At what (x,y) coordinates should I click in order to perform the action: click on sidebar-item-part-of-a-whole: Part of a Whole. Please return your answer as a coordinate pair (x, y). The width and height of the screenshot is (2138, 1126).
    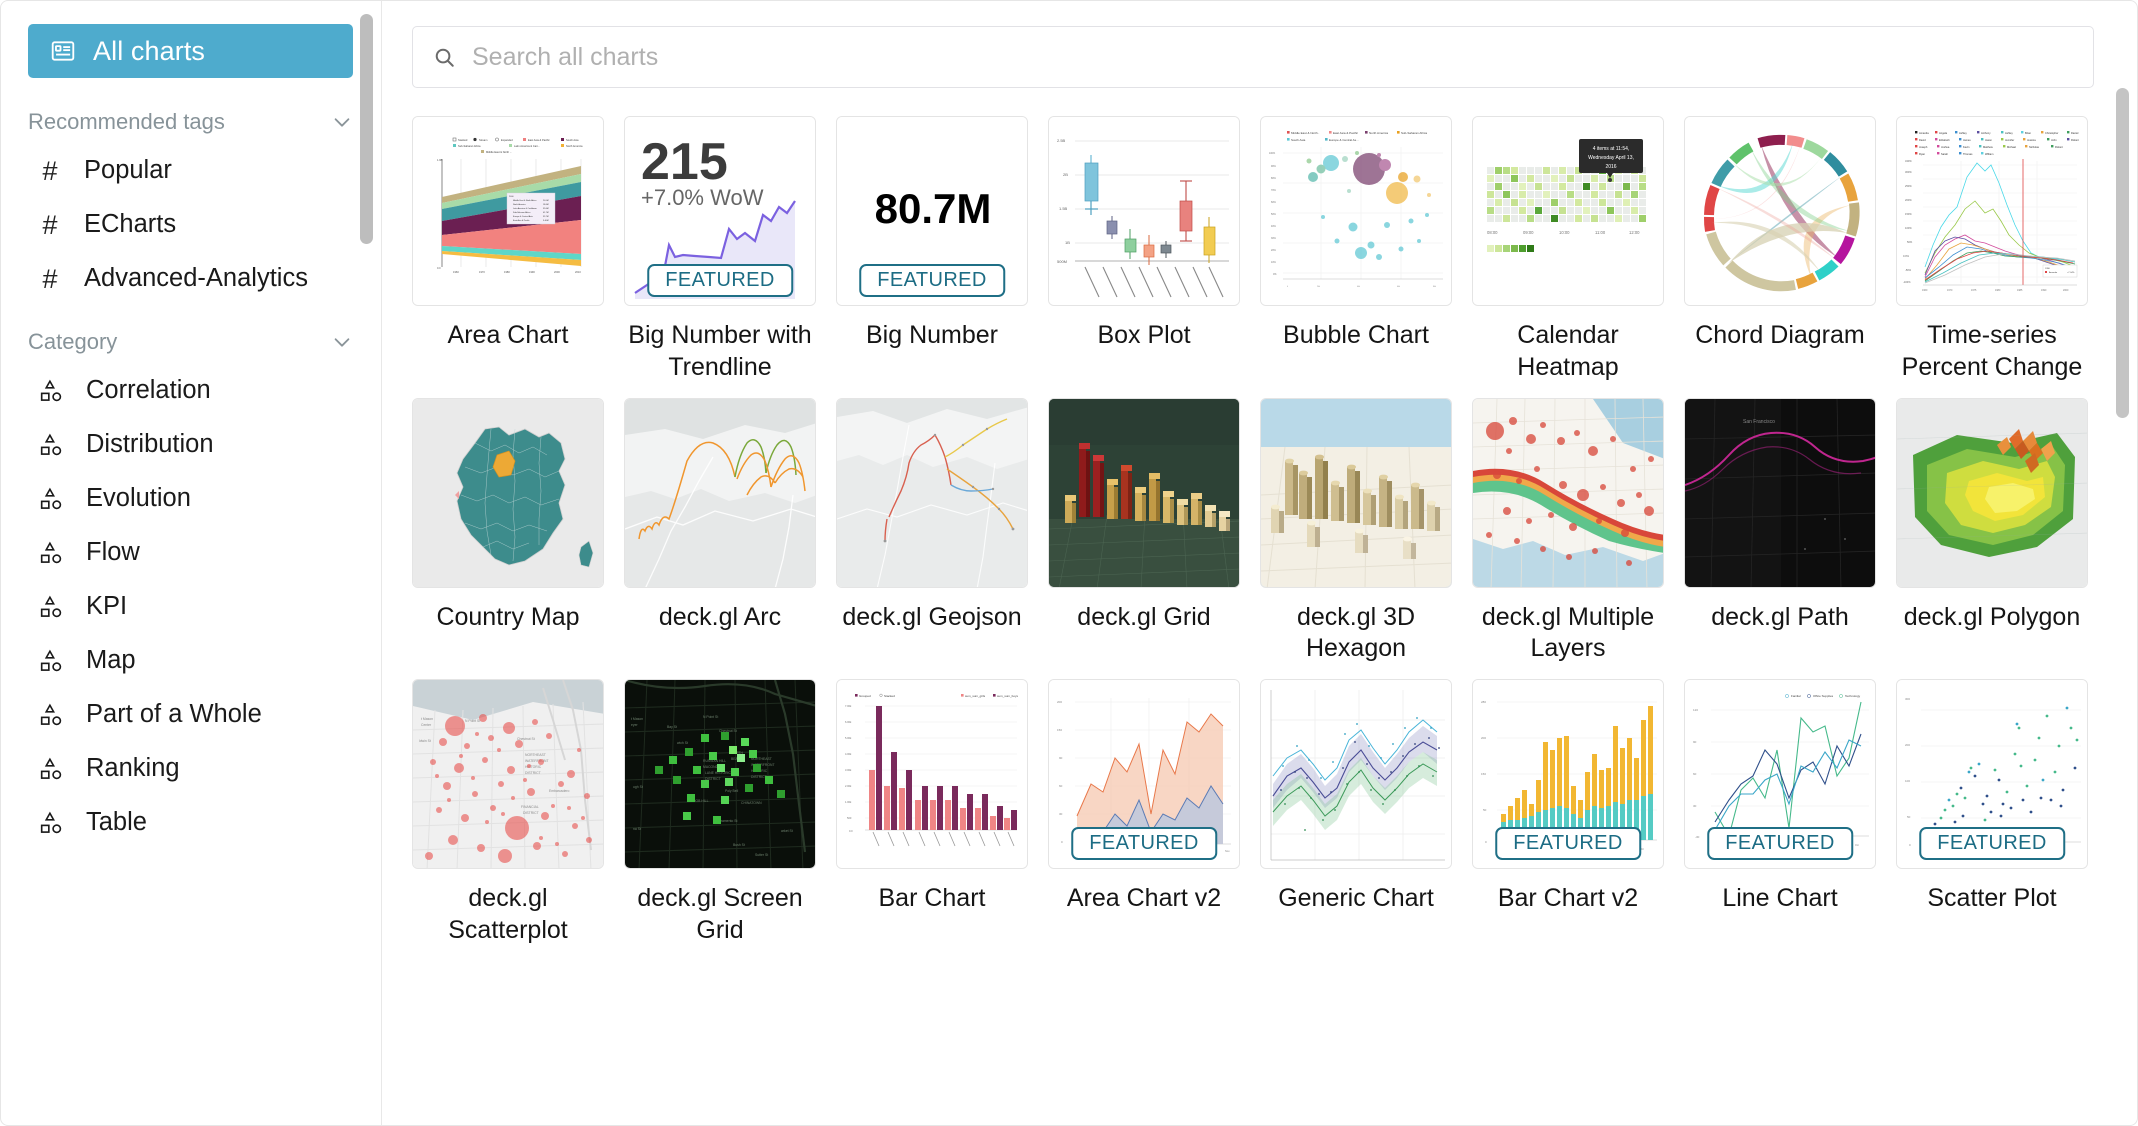
    Looking at the image, I should click on (190, 715).